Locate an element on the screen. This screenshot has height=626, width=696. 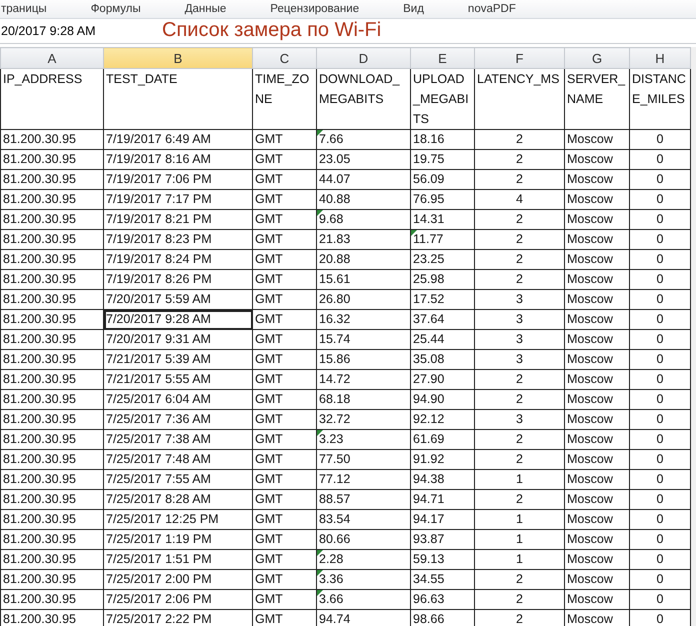
table-cell: 7/21/2017 5:39 AM is located at coordinates (178, 360).